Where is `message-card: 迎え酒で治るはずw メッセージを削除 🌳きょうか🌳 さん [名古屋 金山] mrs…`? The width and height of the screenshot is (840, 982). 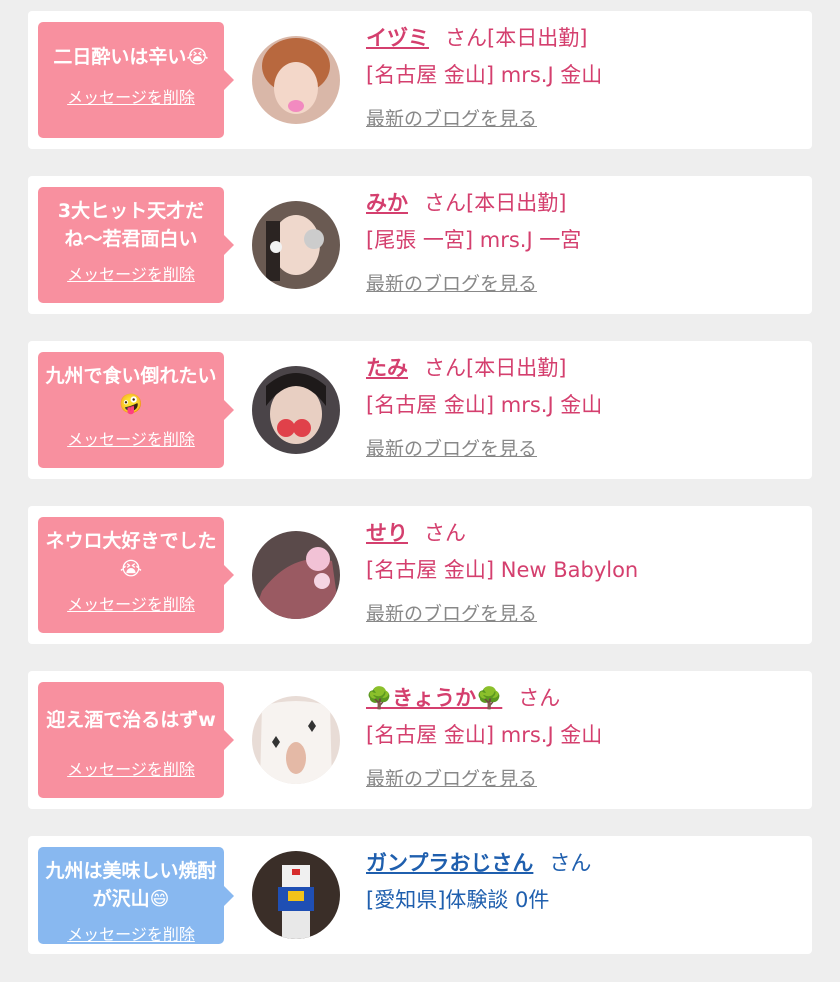
message-card: 迎え酒で治るはずw メッセージを削除 🌳きょうか🌳 さん [名古屋 金山] mrs… is located at coordinates (420, 740).